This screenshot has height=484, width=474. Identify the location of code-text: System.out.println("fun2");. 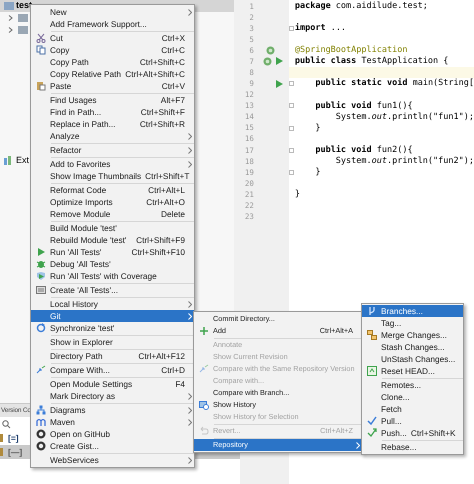
(404, 161).